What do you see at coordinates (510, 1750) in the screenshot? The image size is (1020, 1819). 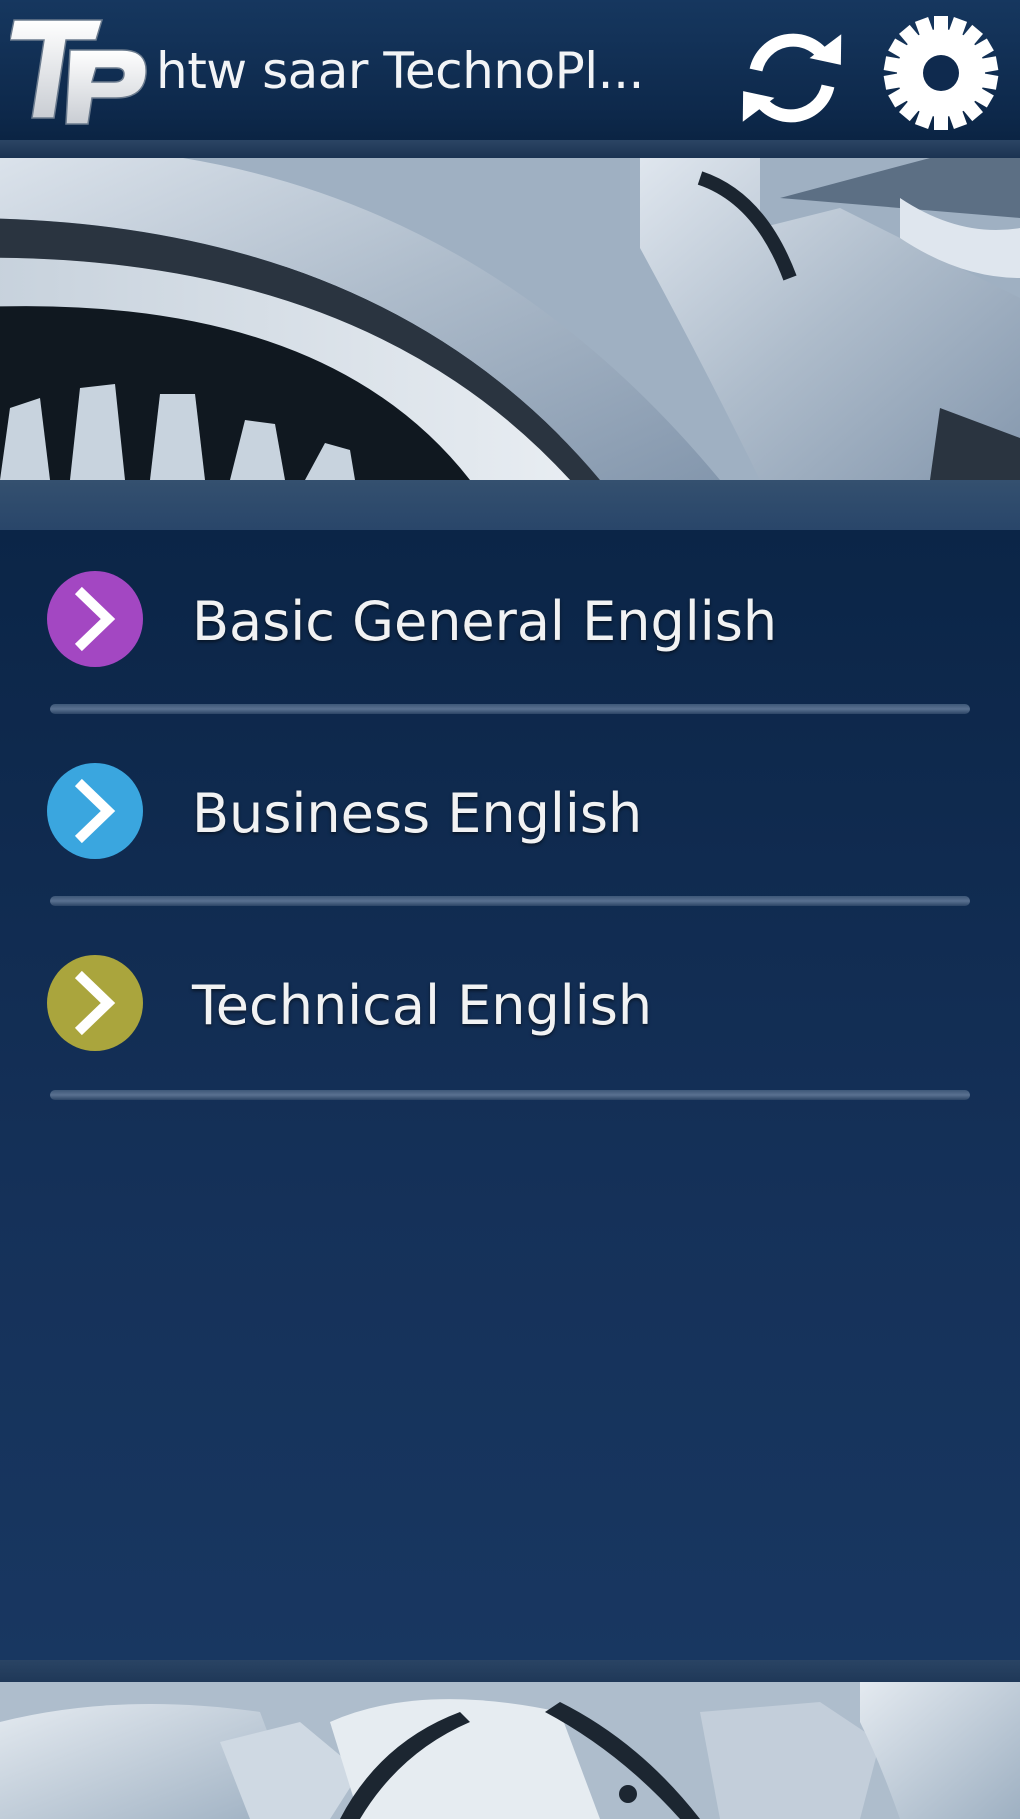 I see `gear-footer-image` at bounding box center [510, 1750].